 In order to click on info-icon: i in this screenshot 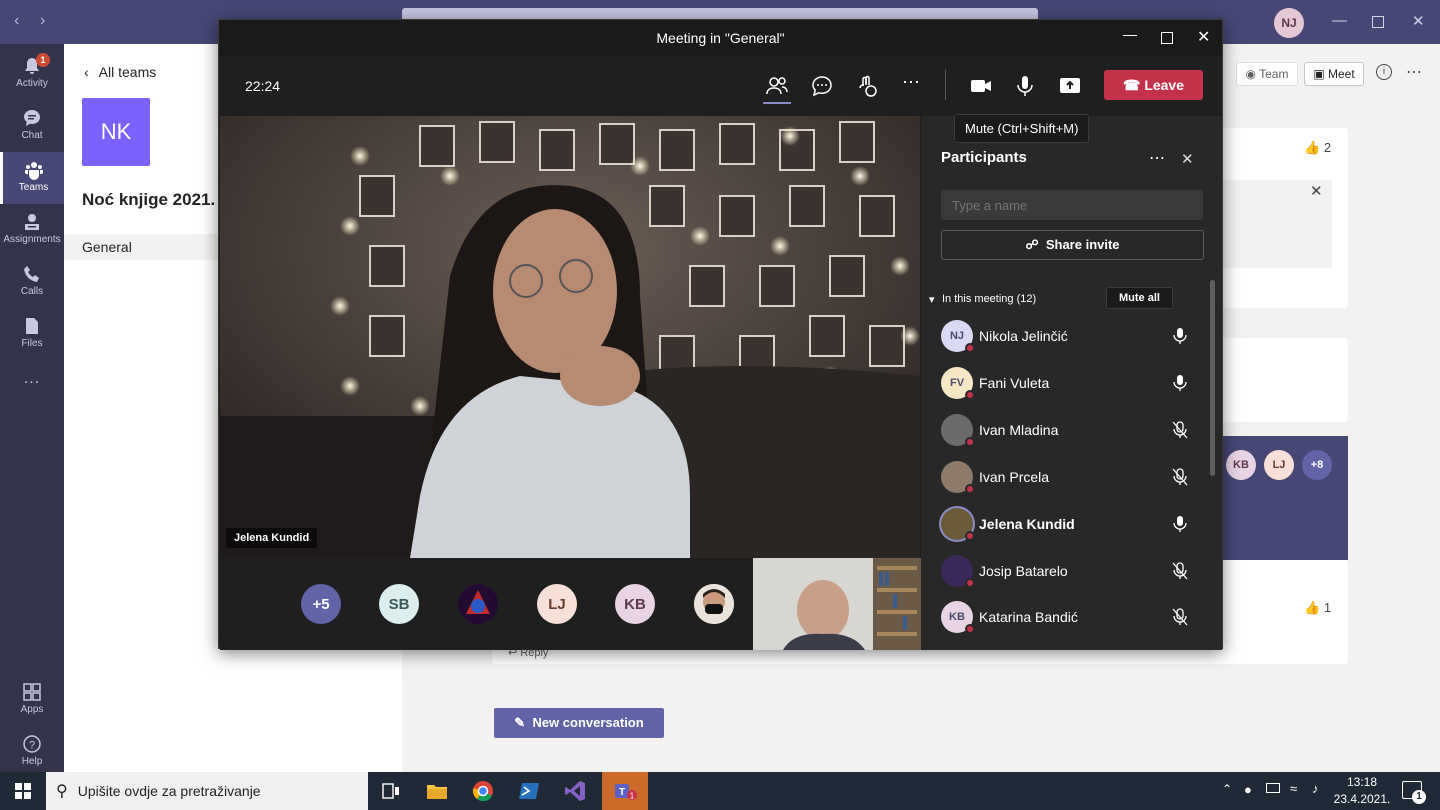, I will do `click(1384, 72)`.